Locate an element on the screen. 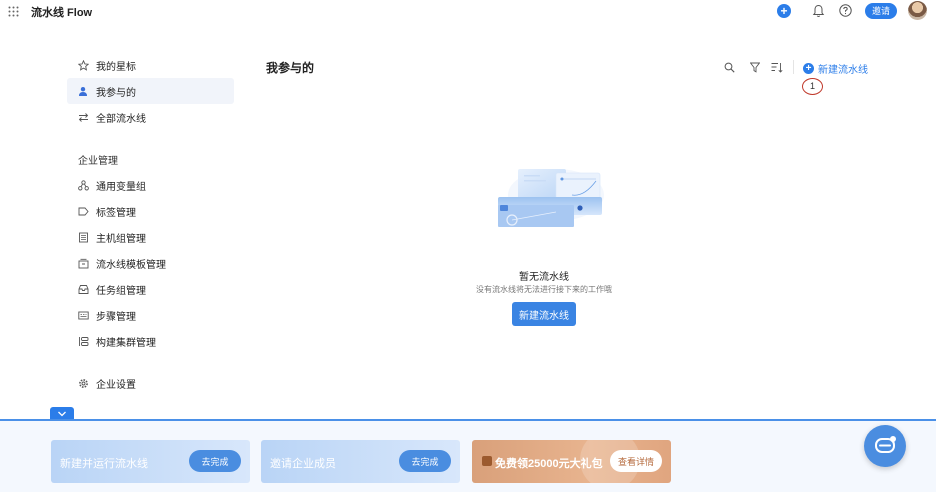  empty-state-illustration is located at coordinates (551, 198).